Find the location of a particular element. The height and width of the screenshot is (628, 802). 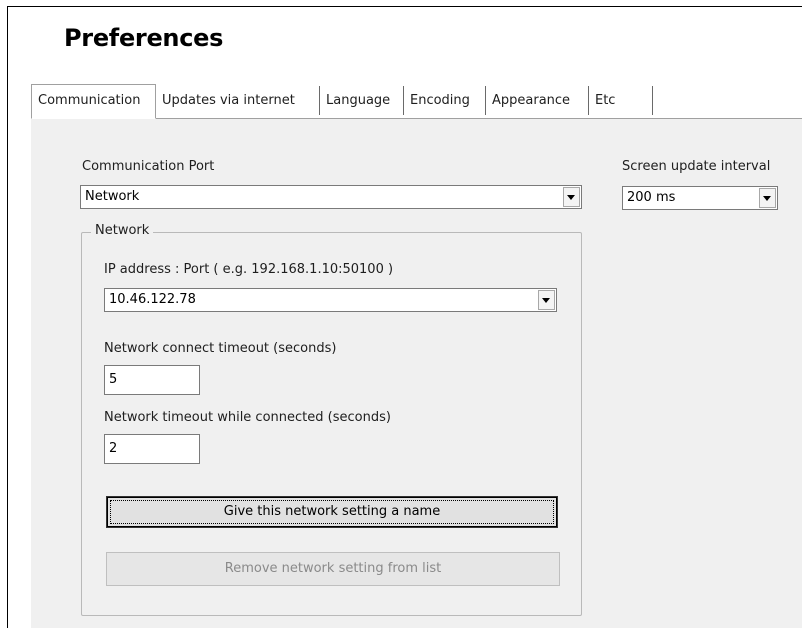

screen-update-interval-select: 200 ms is located at coordinates (700, 198).